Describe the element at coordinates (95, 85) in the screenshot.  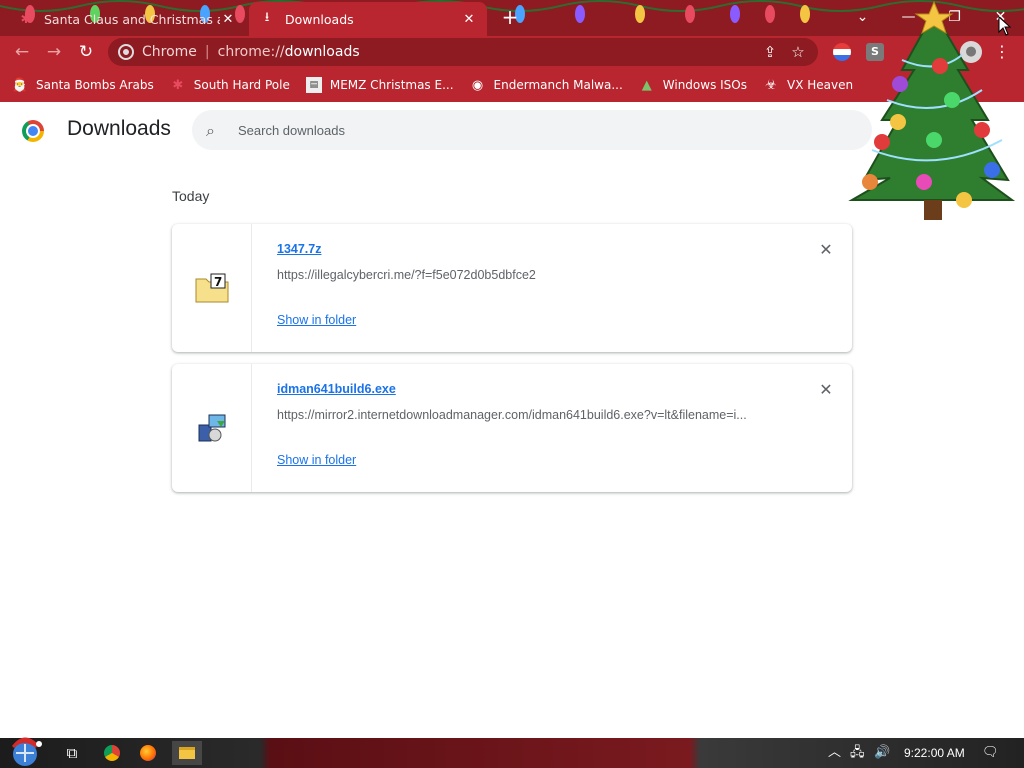
I see `bookmark-label: Santa Bombs Arabs` at that location.